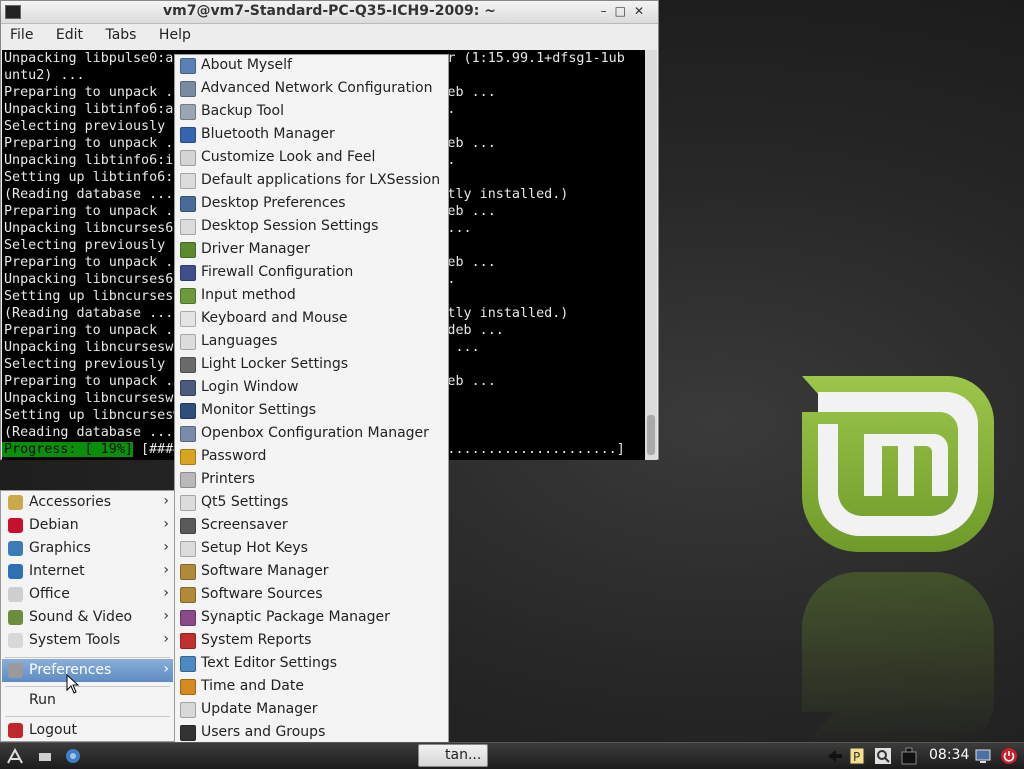  I want to click on minimize-icon: –, so click(608, 11).